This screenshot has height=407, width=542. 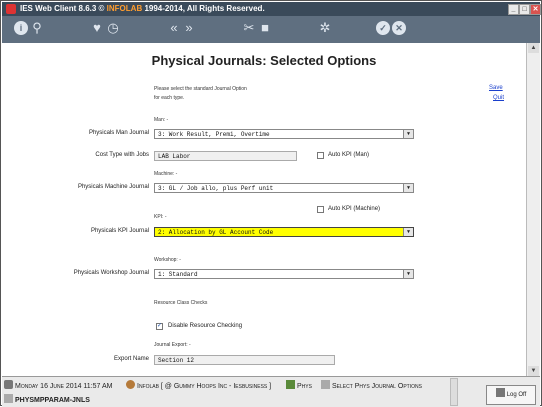 What do you see at coordinates (325, 384) in the screenshot?
I see `document-icon` at bounding box center [325, 384].